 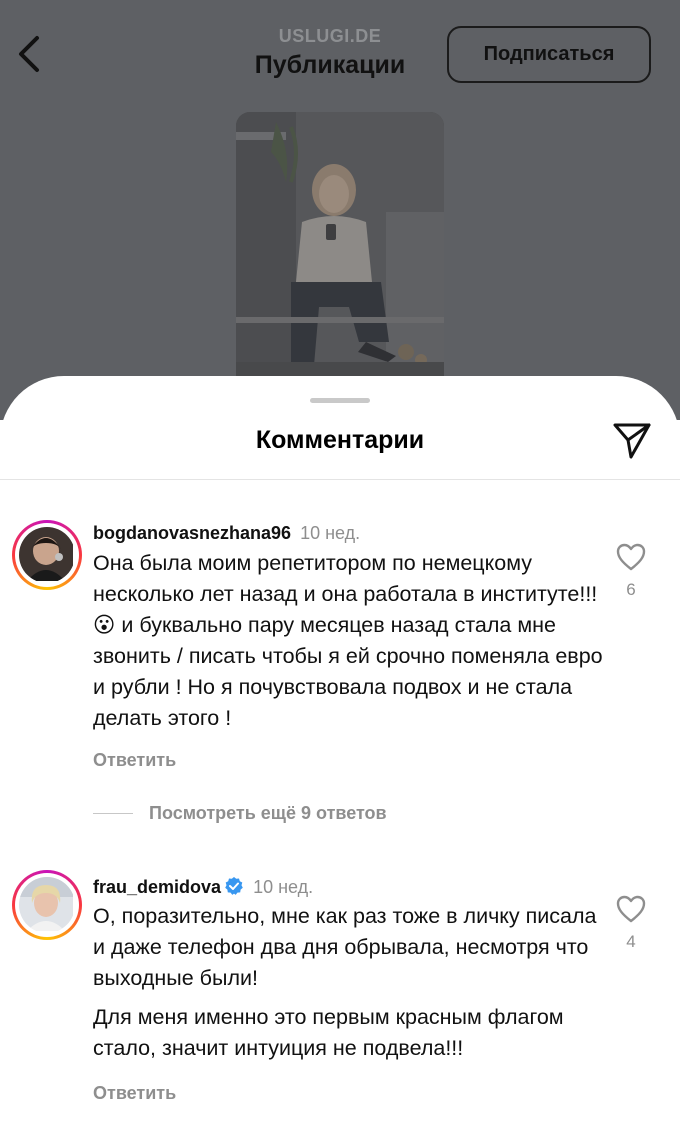 I want to click on chevron-left-icon, so click(x=29, y=54).